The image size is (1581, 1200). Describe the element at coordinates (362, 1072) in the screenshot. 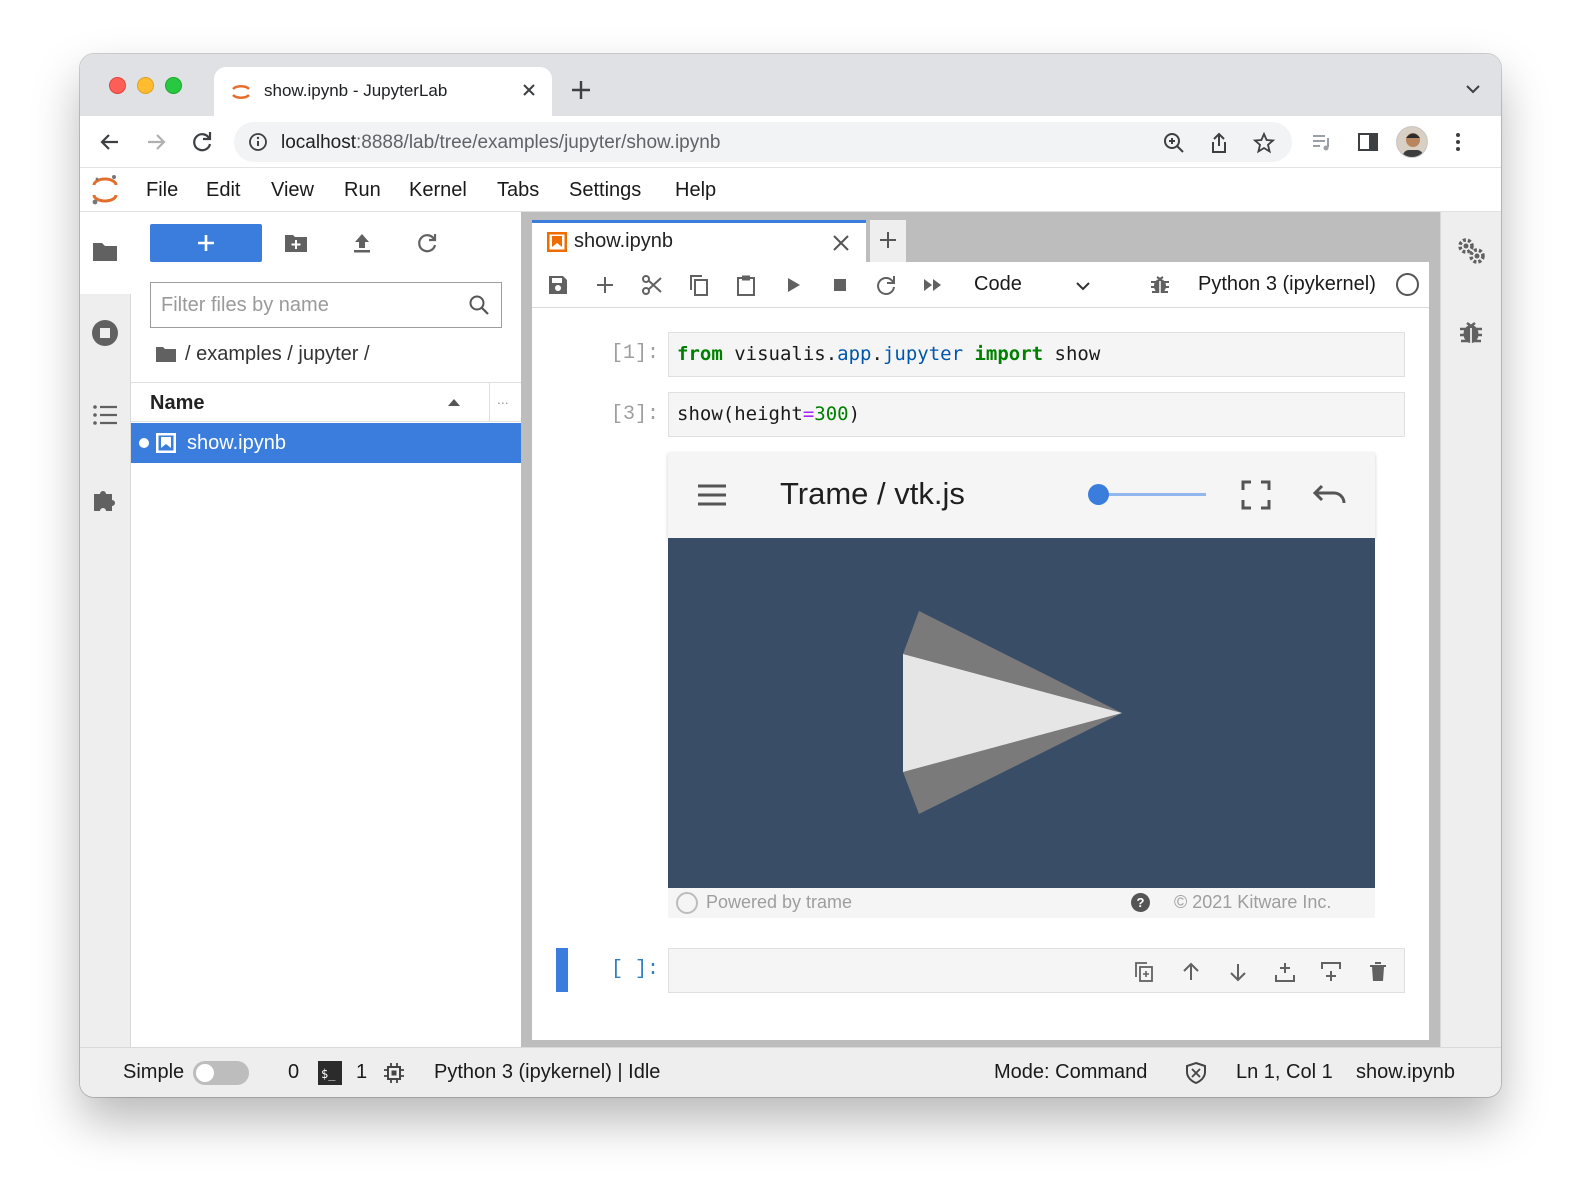

I see `kernels-count: 1` at that location.